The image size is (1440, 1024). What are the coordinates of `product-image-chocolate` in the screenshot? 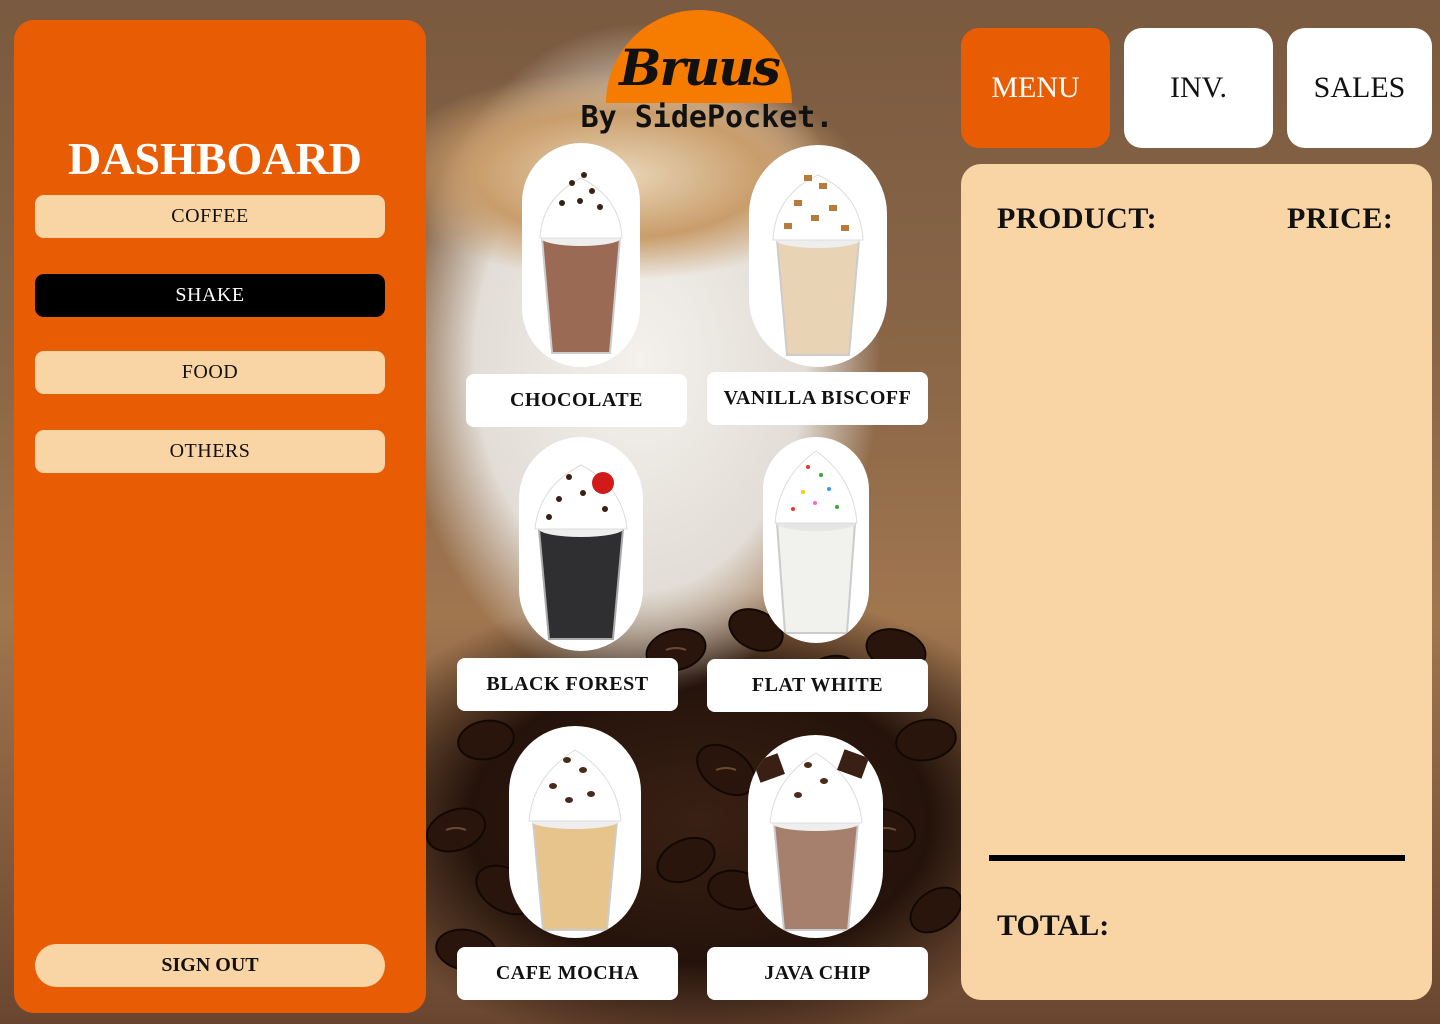 It's located at (581, 255).